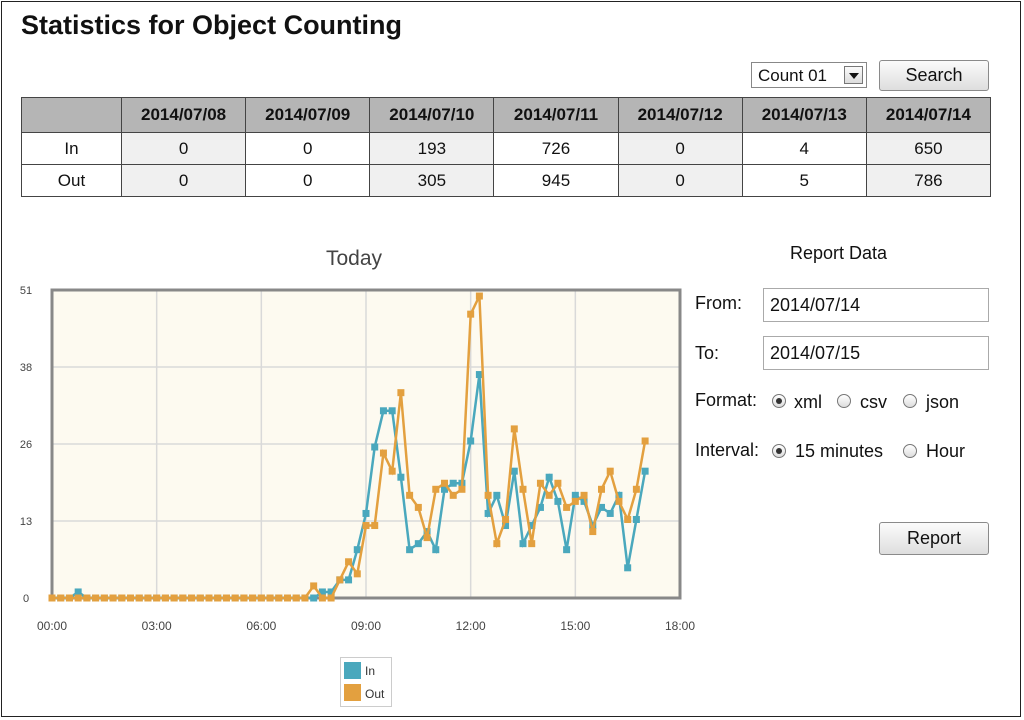  What do you see at coordinates (928, 148) in the screenshot?
I see `table-cell: 650` at bounding box center [928, 148].